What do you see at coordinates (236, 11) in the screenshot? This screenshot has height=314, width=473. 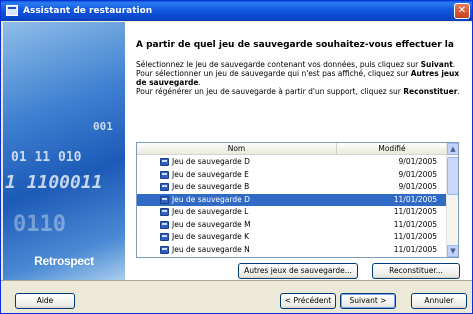 I see `title-bar: Assistant de restauration ✕` at bounding box center [236, 11].